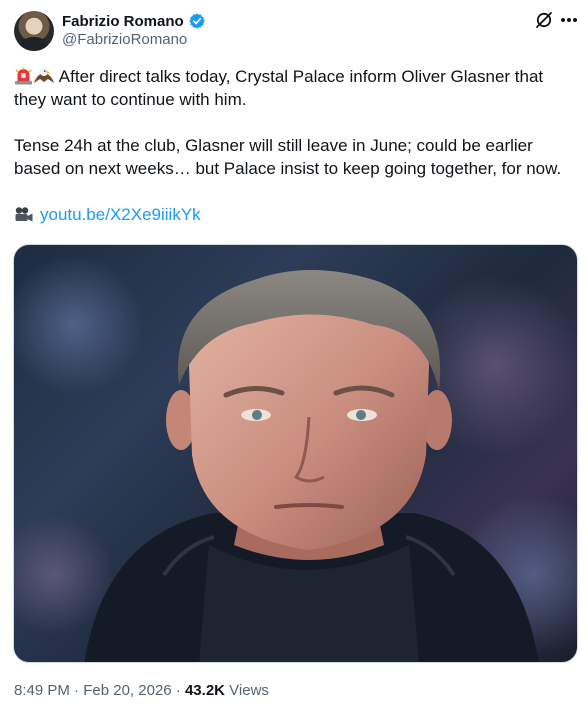 The width and height of the screenshot is (588, 714). Describe the element at coordinates (123, 21) in the screenshot. I see `author-display-name: Fabrizio Romano` at that location.